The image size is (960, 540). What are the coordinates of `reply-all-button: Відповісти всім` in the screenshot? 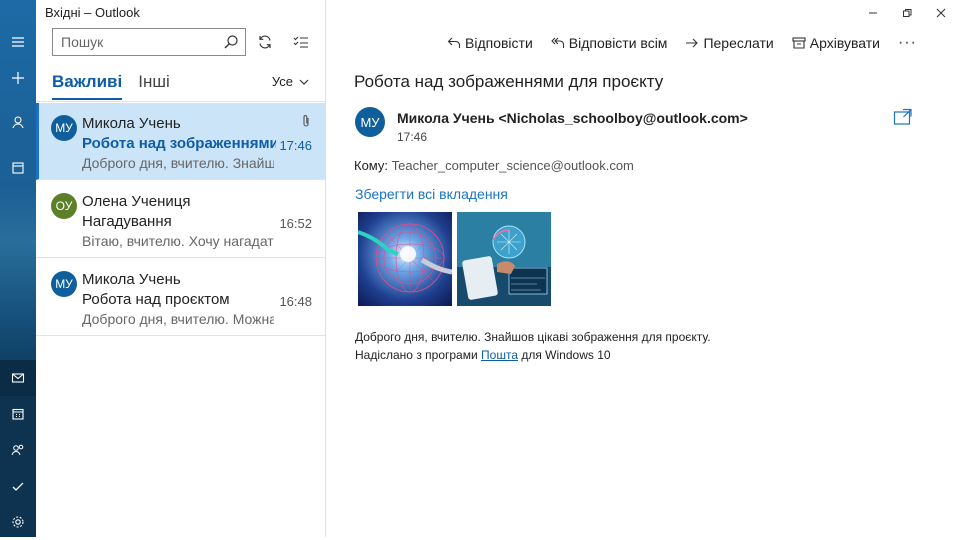 It's located at (609, 43).